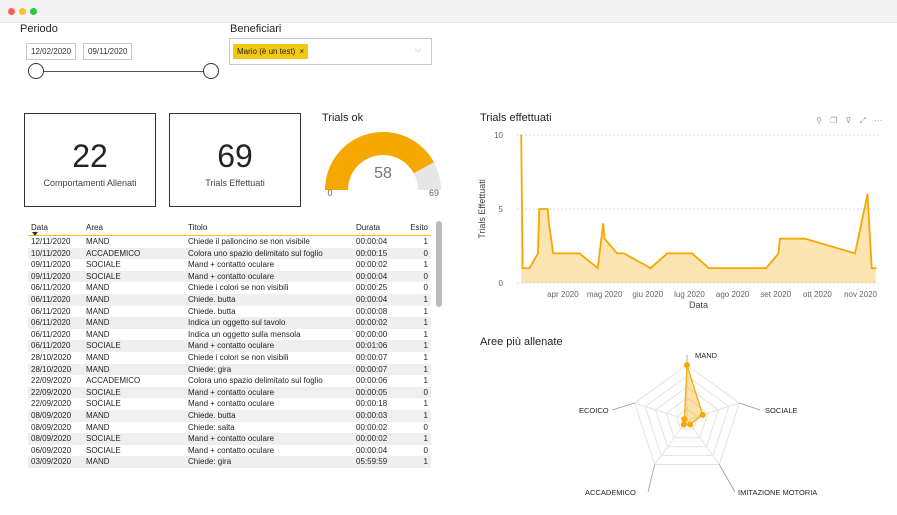 The image size is (897, 515). I want to click on column-header-durata: Durata, so click(376, 227).